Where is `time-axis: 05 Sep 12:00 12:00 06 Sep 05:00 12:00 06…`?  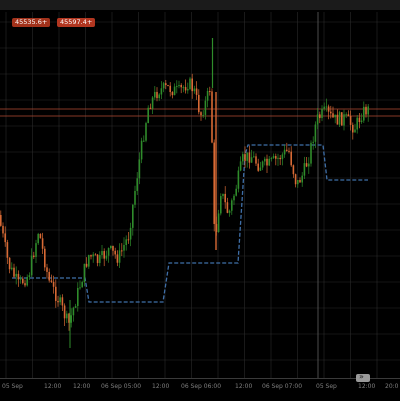
time-axis: 05 Sep 12:00 12:00 06 Sep 05:00 12:00 06… is located at coordinates (200, 389).